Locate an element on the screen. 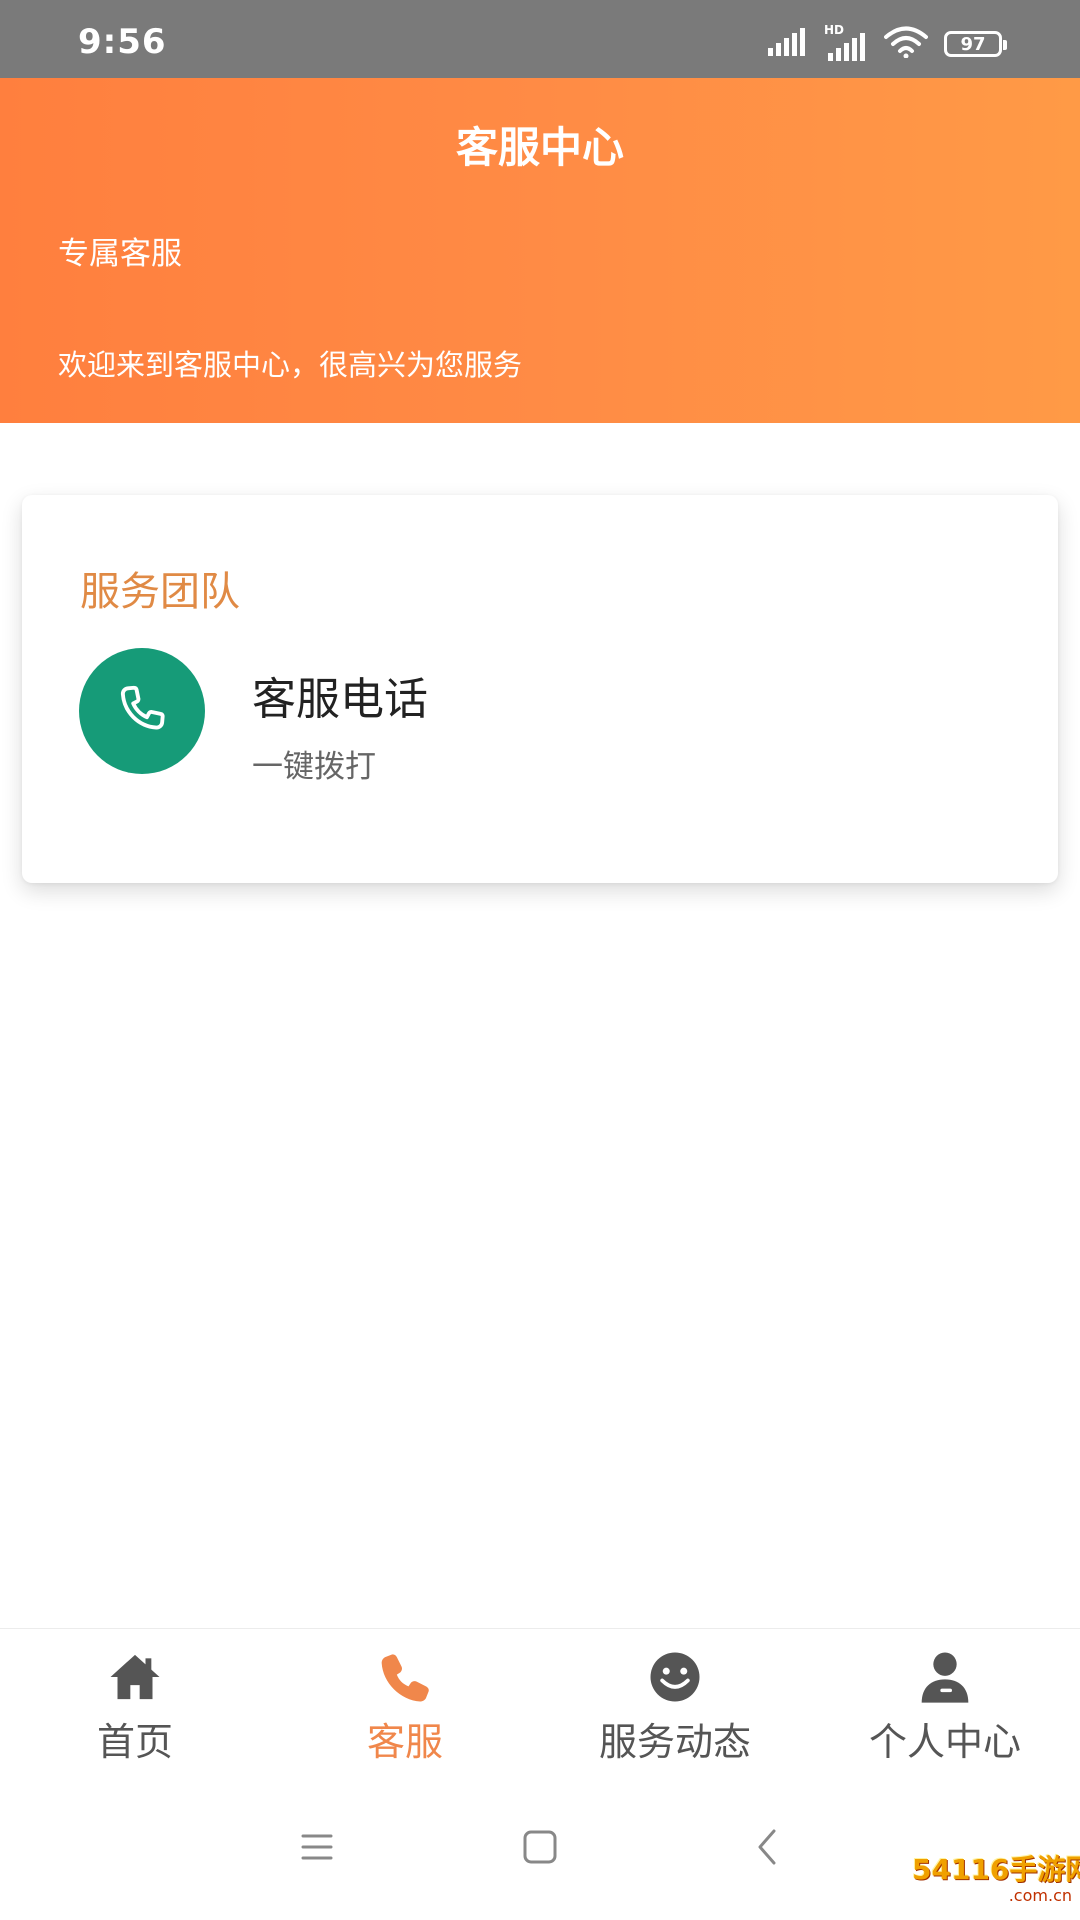 The height and width of the screenshot is (1920, 1080). call-button is located at coordinates (142, 711).